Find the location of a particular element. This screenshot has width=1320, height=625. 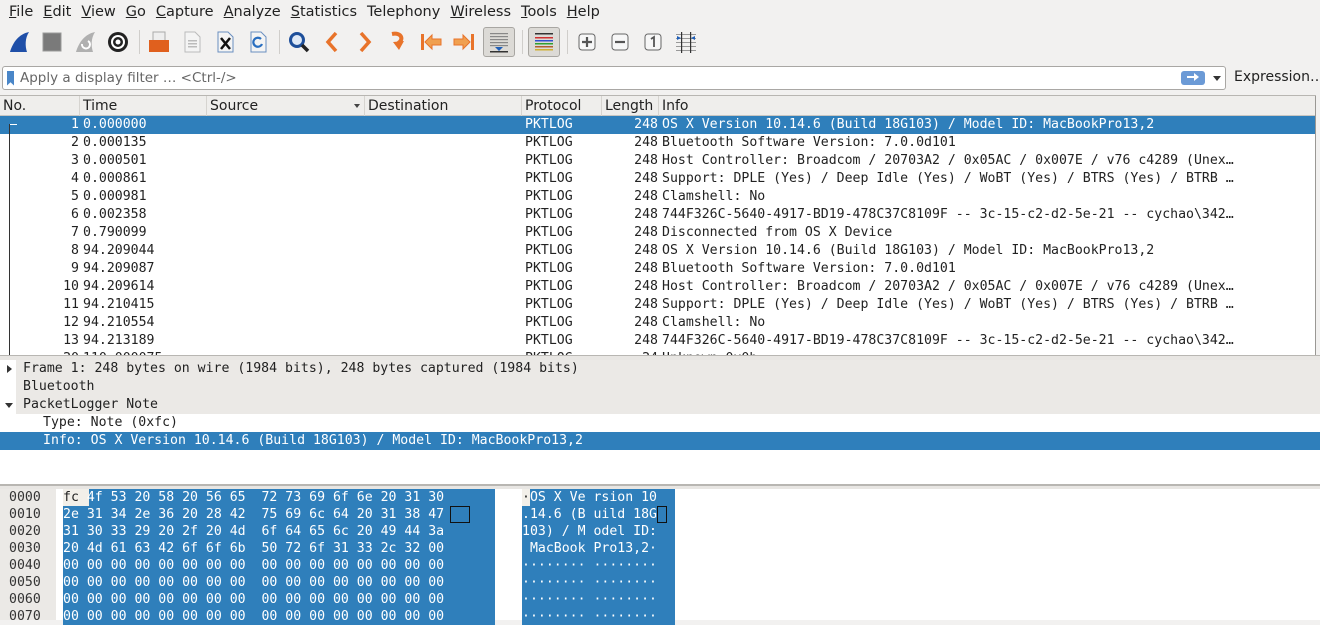

menu-statistics: Statistics is located at coordinates (324, 12).